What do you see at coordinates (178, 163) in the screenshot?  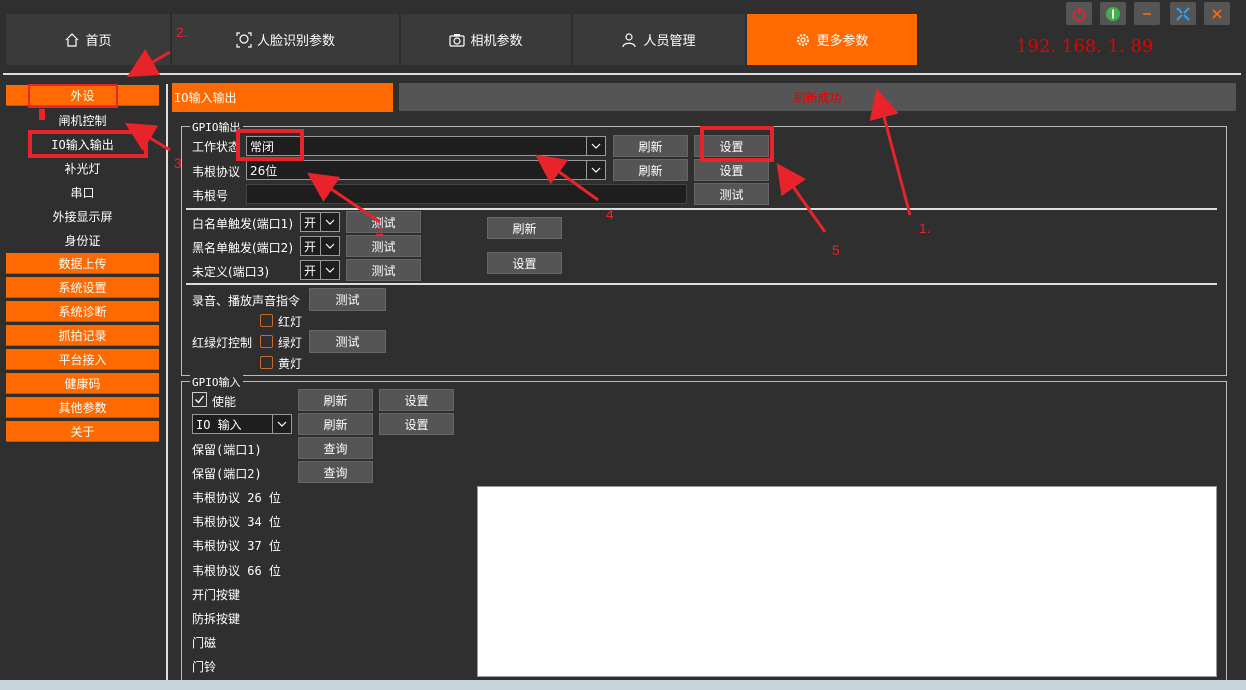 I see `annotation-label: 3` at bounding box center [178, 163].